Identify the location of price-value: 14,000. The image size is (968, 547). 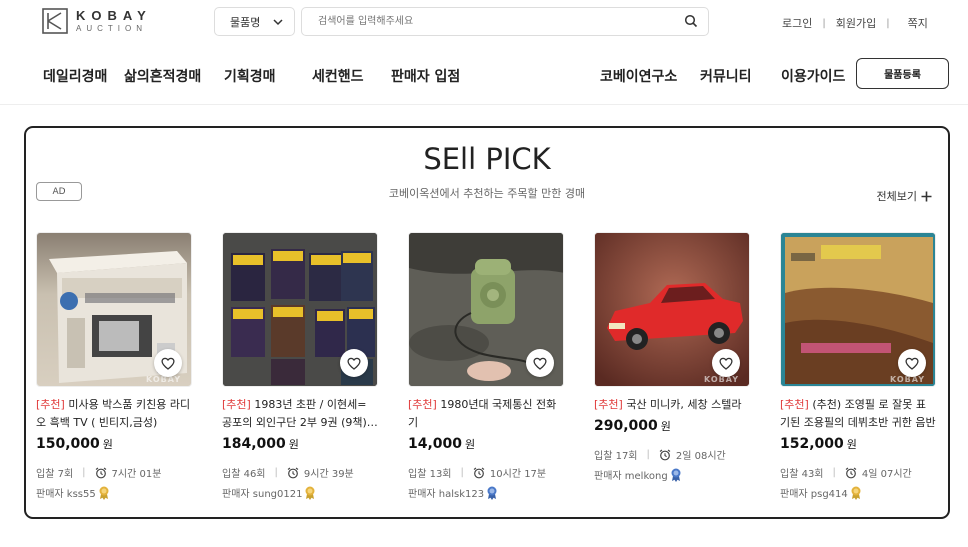
(435, 444).